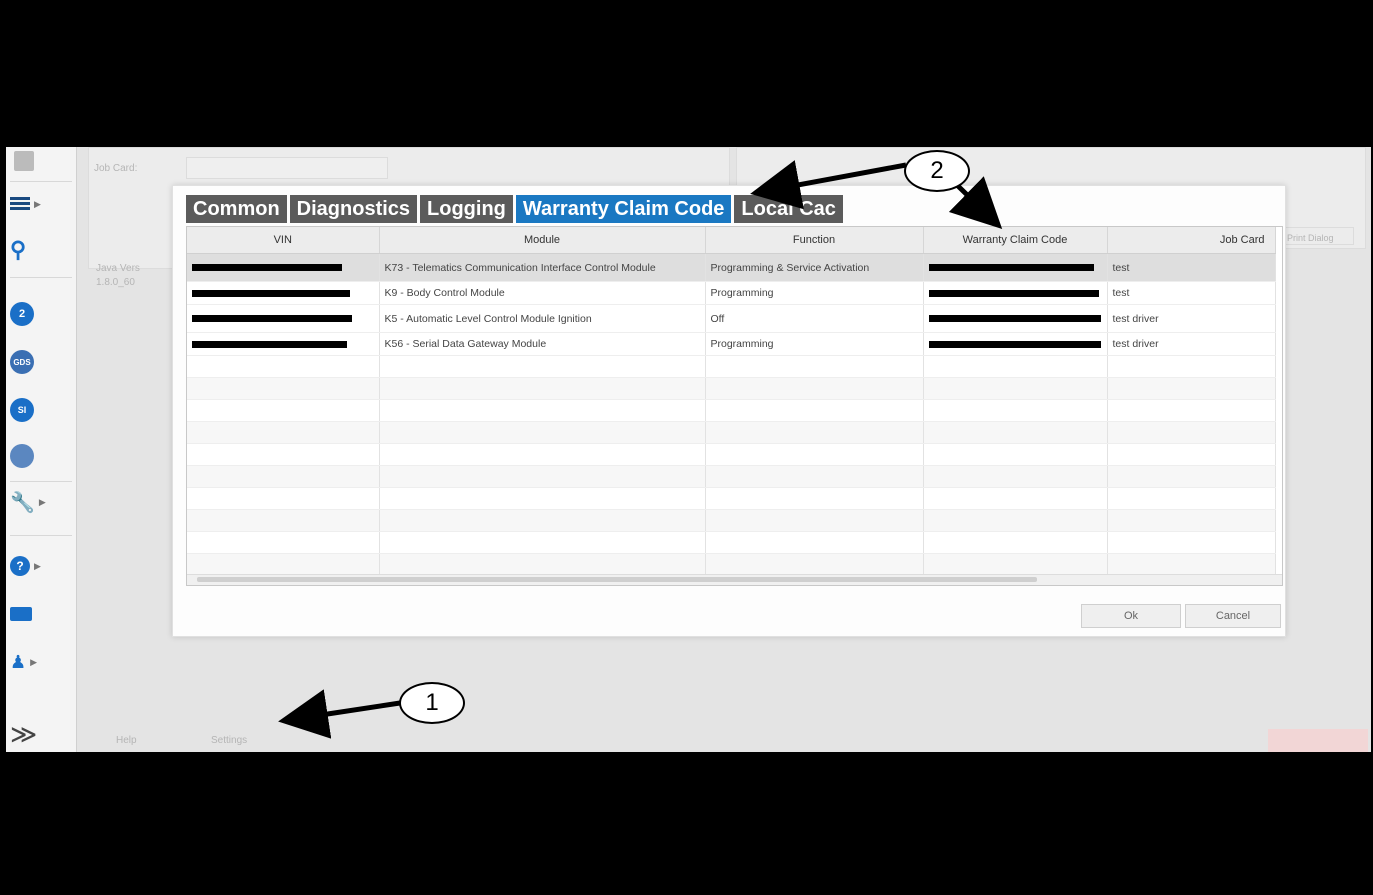 The image size is (1373, 895). I want to click on arrow-to-column, so click(975, 202).